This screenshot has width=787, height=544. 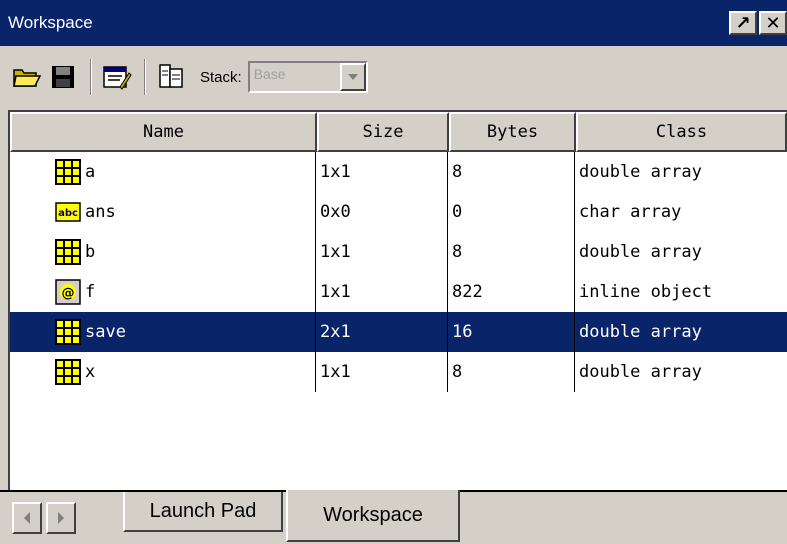 I want to click on dropdown-arrow-button, so click(x=352, y=77).